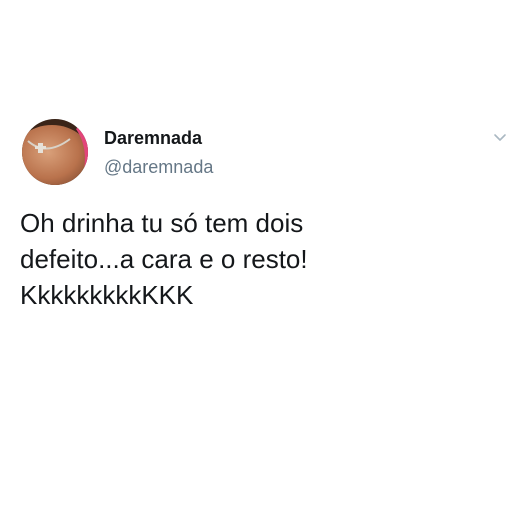  Describe the element at coordinates (158, 167) in the screenshot. I see `user-handle: @daremnada` at that location.